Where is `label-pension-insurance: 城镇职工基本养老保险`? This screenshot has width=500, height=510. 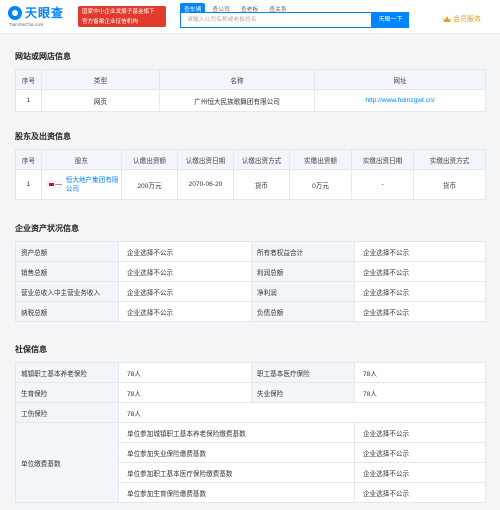
label-pension-insurance: 城镇职工基本养老保险 is located at coordinates (67, 372).